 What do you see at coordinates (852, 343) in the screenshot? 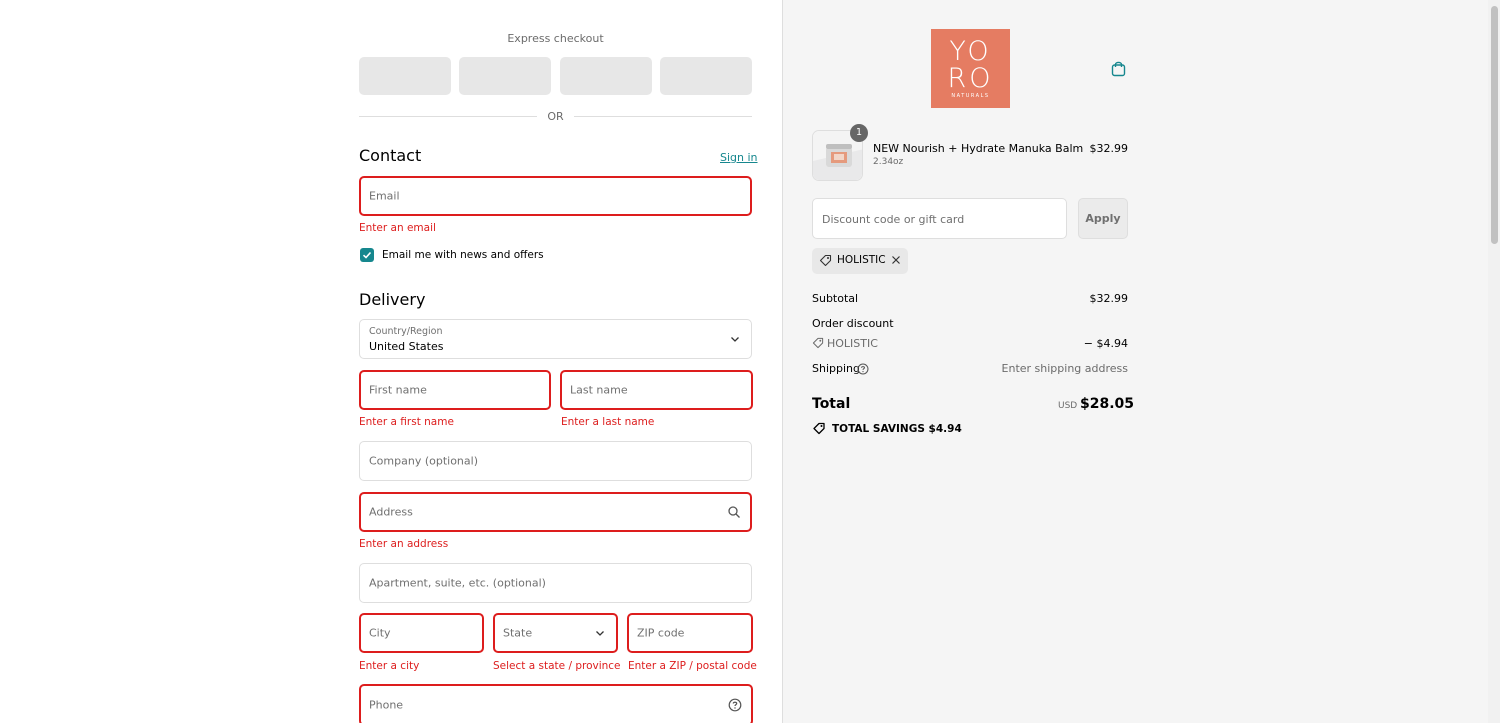
I see `discount-code-label: HOLISTIC` at bounding box center [852, 343].